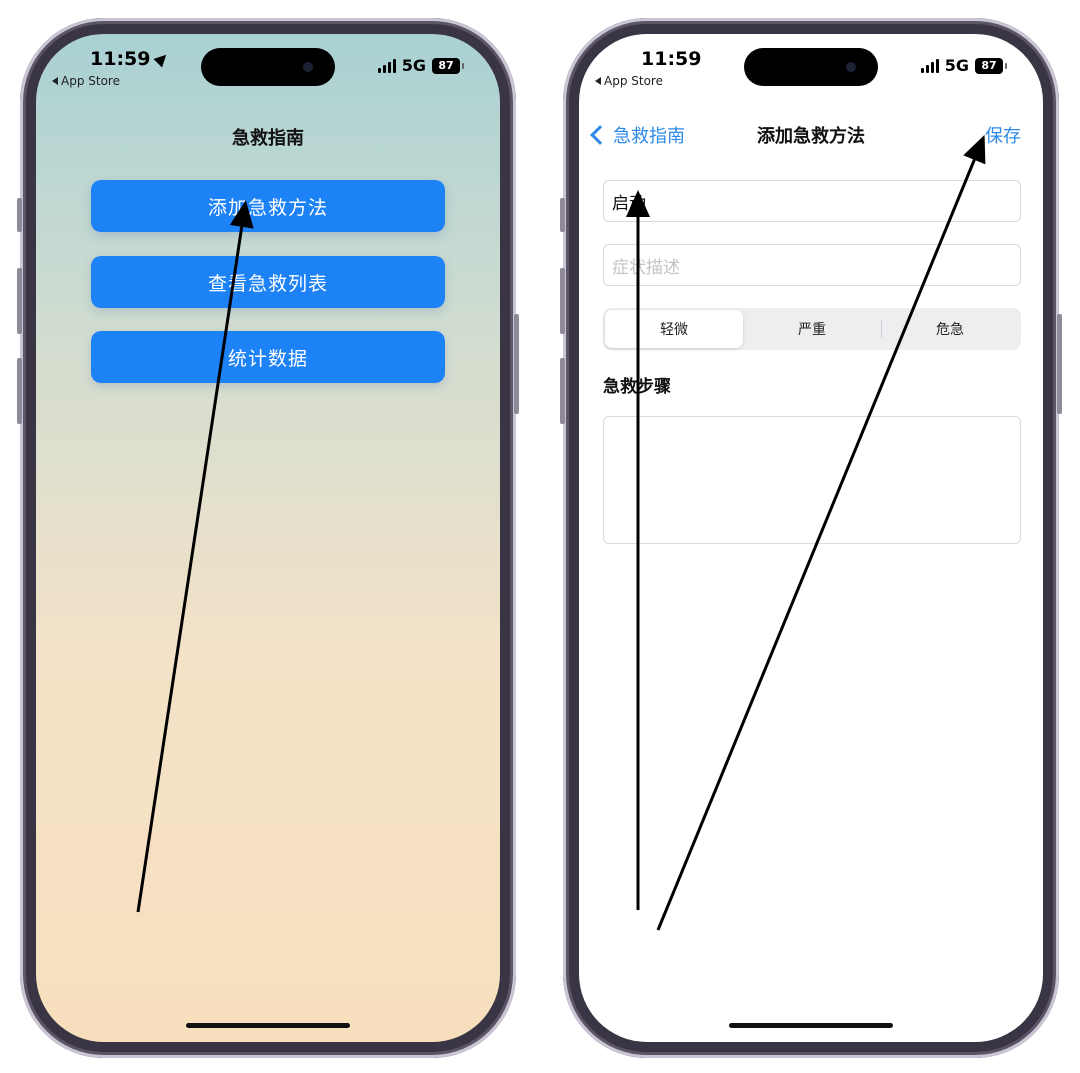  I want to click on navigation-bar: 急救指南 添加急救方法 保存, so click(811, 138).